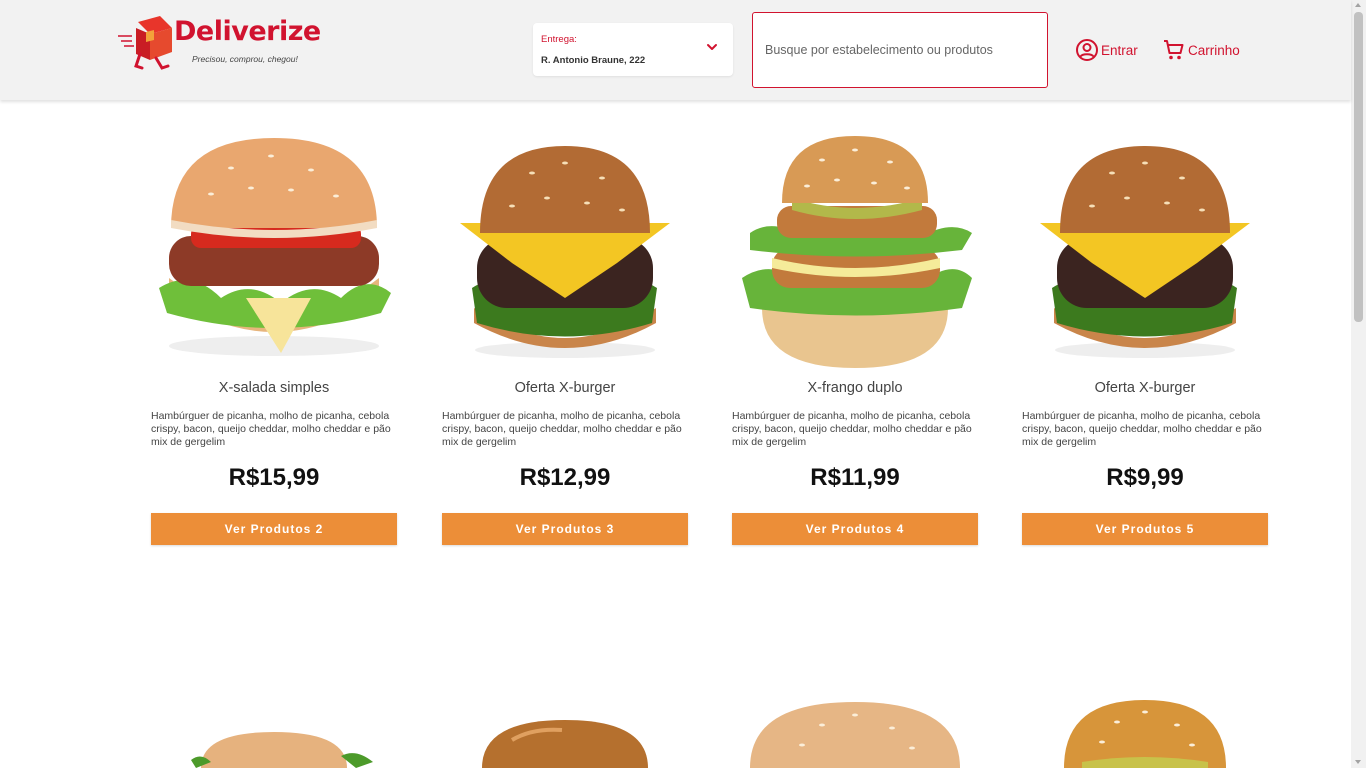  What do you see at coordinates (559, 39) in the screenshot?
I see `delivery-label: Entrega:` at bounding box center [559, 39].